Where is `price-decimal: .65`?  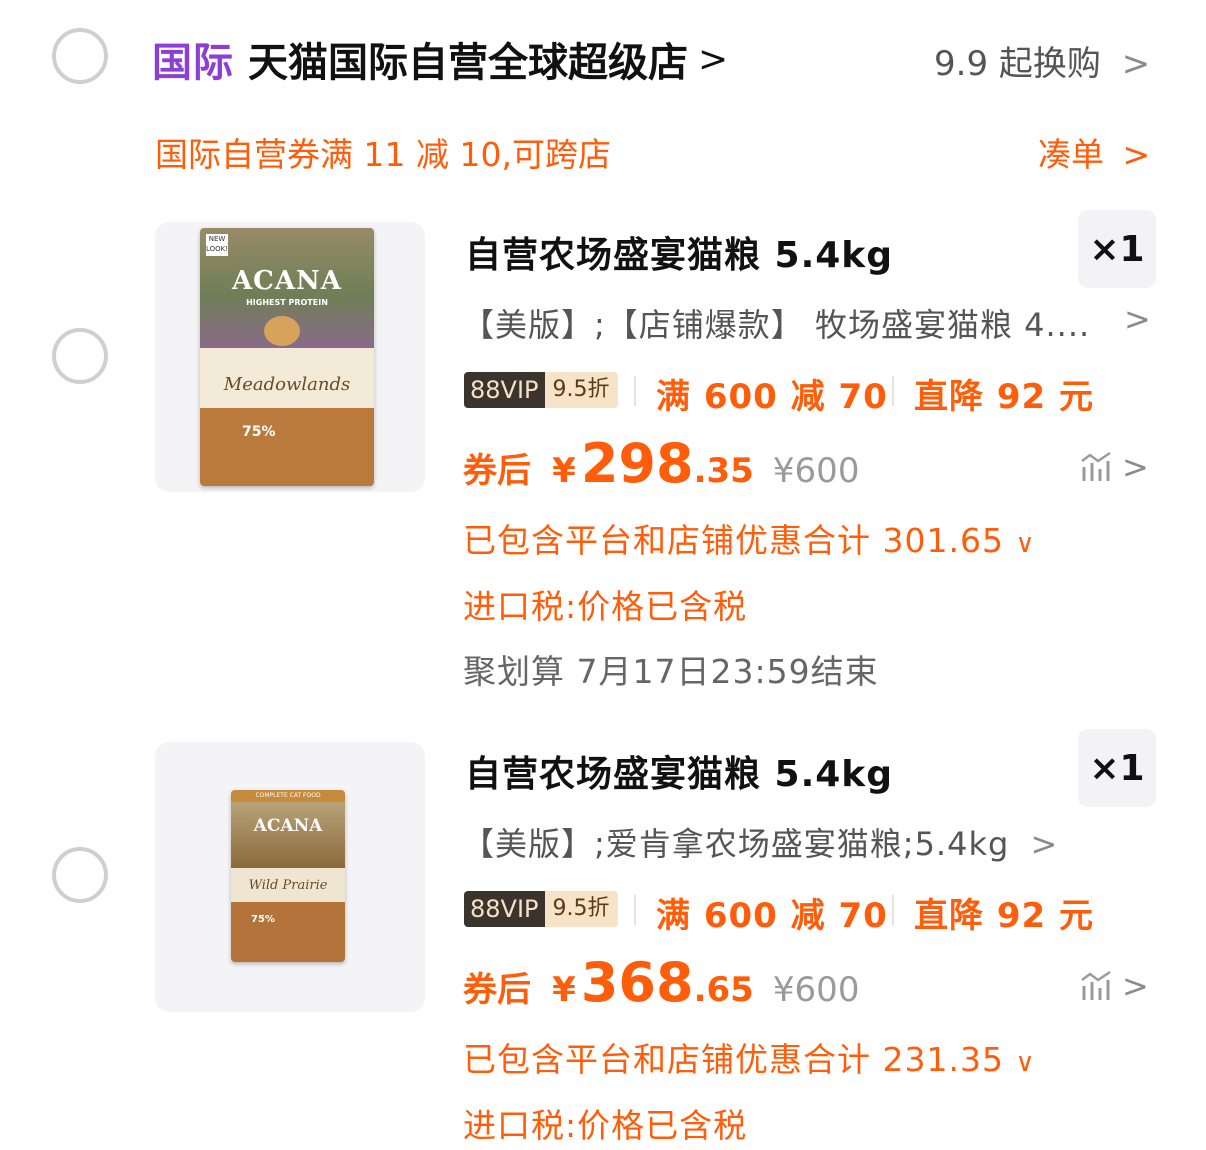 price-decimal: .65 is located at coordinates (723, 990).